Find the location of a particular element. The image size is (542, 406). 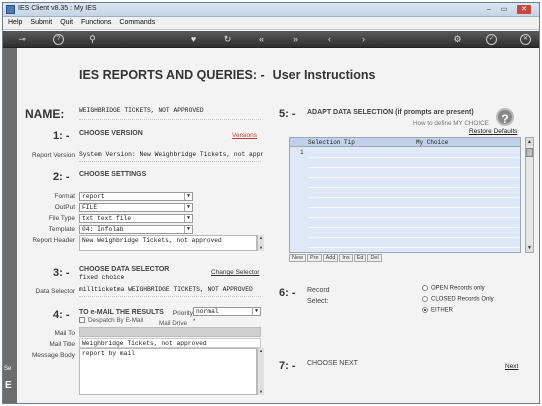

radio-closed-records: CLOSED Records Only is located at coordinates (458, 299).